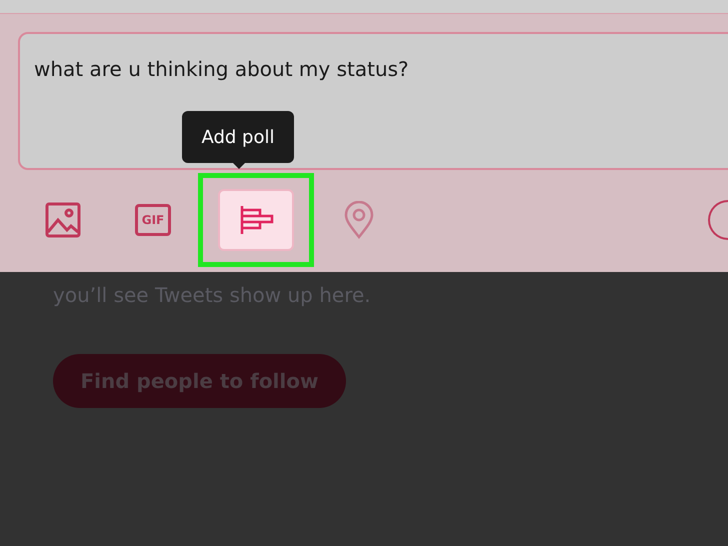 The width and height of the screenshot is (728, 546). Describe the element at coordinates (359, 220) in the screenshot. I see `location-icon` at that location.